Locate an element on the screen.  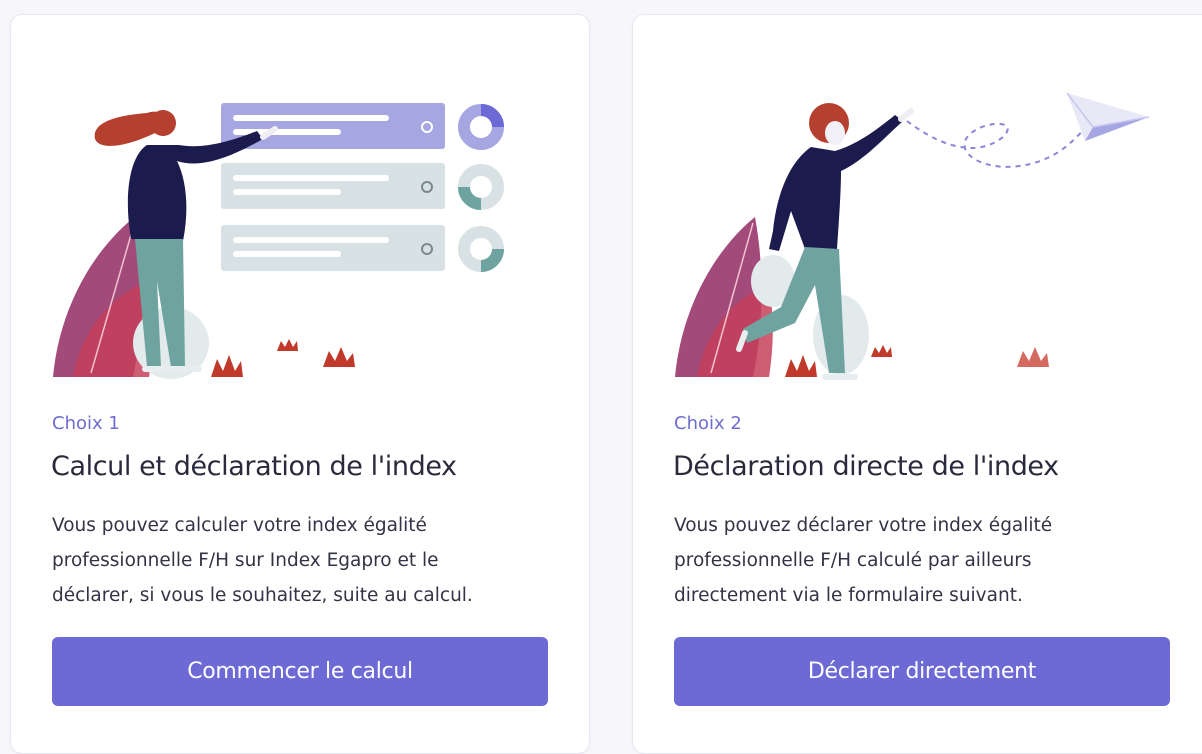
description-line: Vous pouvez calculer votre index égalité is located at coordinates (239, 525).